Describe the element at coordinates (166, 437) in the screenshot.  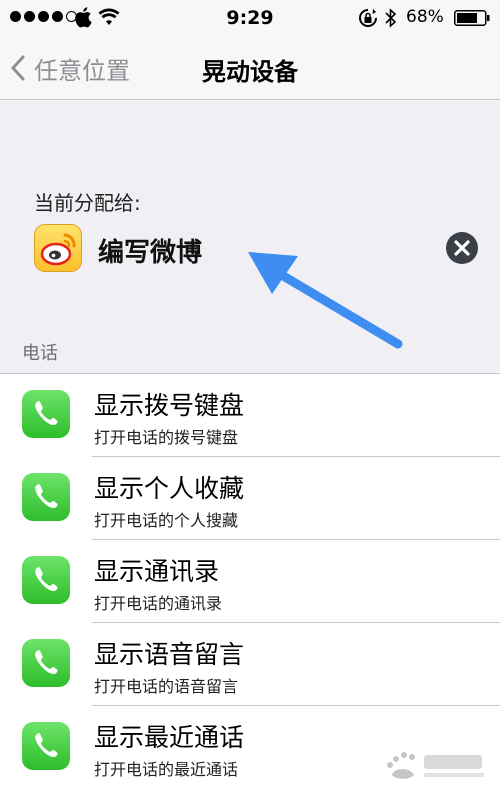
I see `list-item-subtitle: 打开电话的拨号键盘` at that location.